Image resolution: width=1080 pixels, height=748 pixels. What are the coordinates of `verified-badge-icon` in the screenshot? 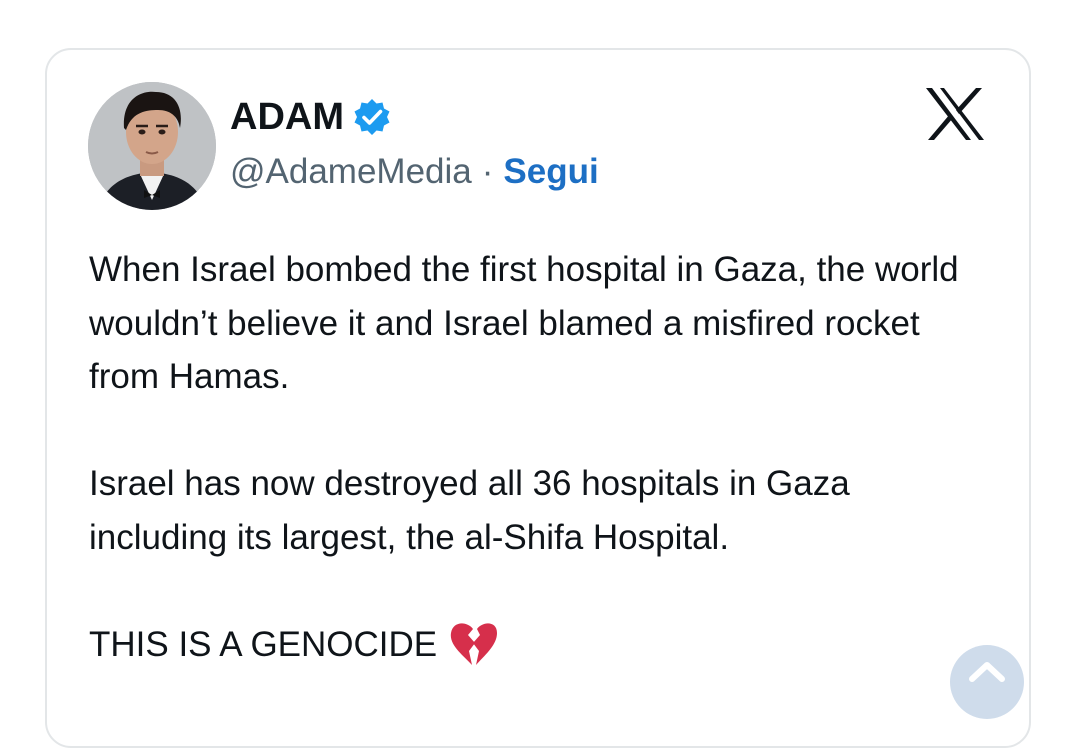 It's located at (372, 117).